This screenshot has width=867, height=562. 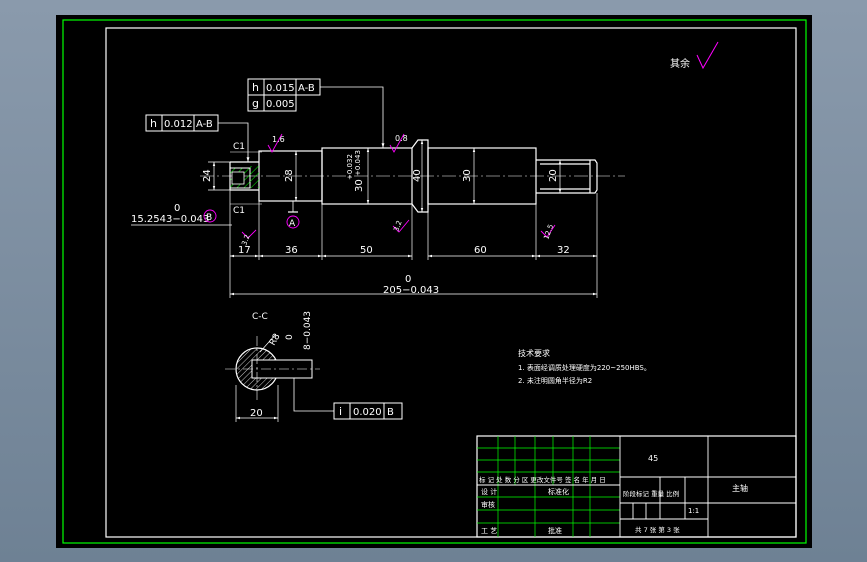 I want to click on tb-design: 设 计, so click(x=489, y=491).